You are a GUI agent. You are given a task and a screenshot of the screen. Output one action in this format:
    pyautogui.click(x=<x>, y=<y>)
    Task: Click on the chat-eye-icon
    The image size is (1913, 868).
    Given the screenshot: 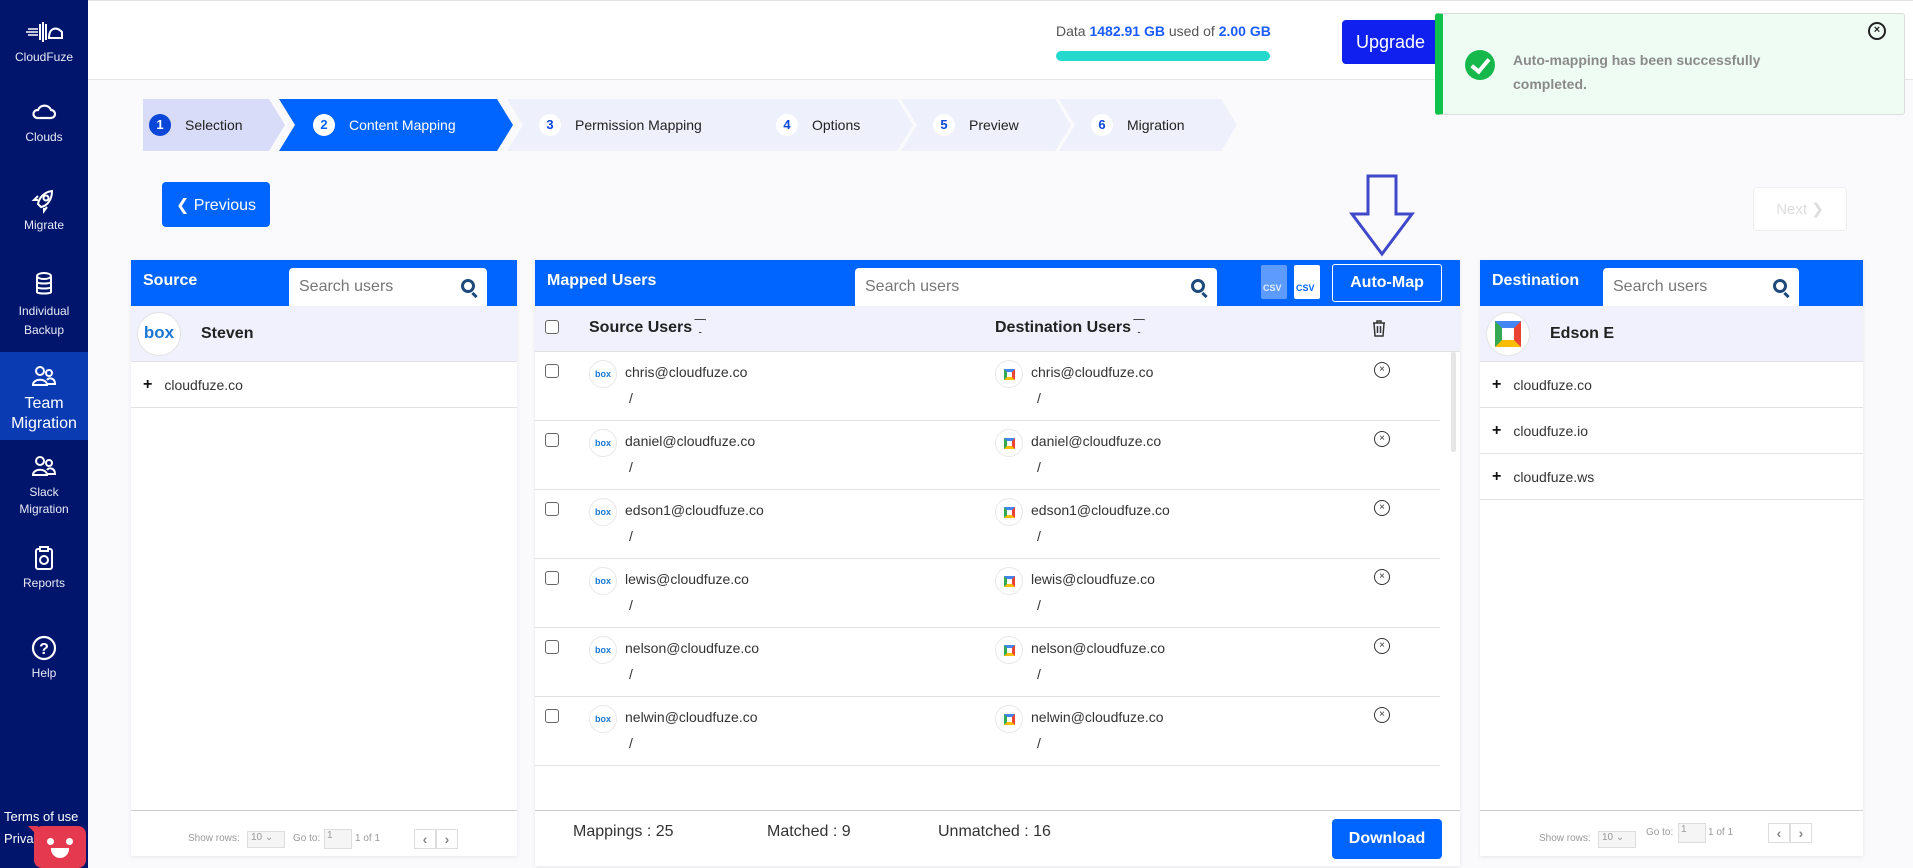 What is the action you would take?
    pyautogui.click(x=50, y=841)
    